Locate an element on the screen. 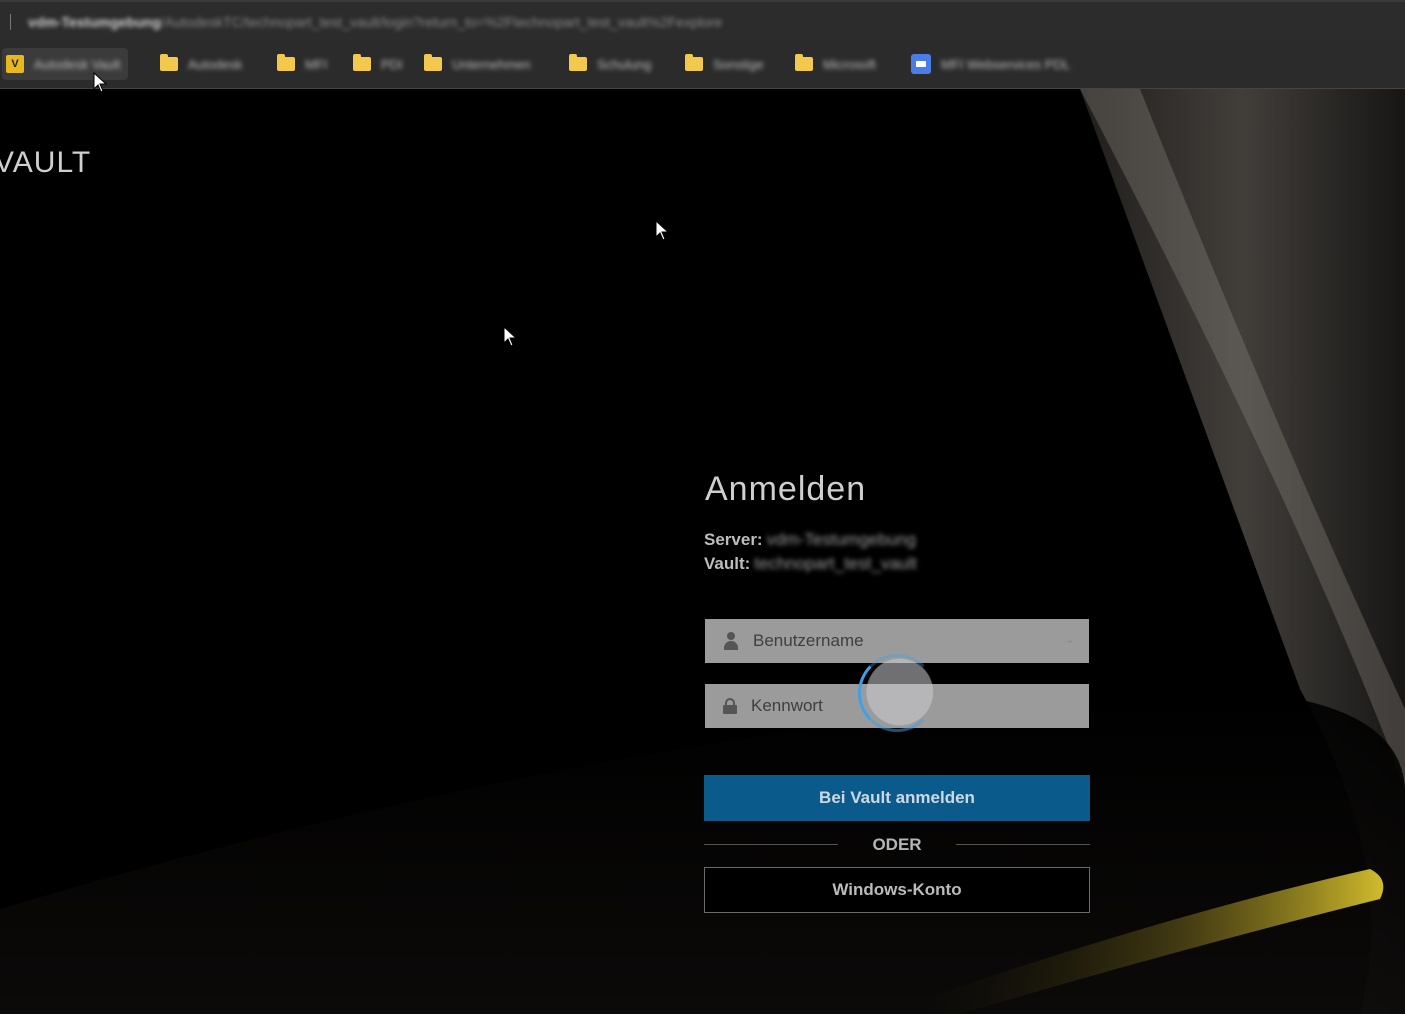 This screenshot has width=1405, height=1014. server-info: Server: vdm-Testumgebung is located at coordinates (810, 540).